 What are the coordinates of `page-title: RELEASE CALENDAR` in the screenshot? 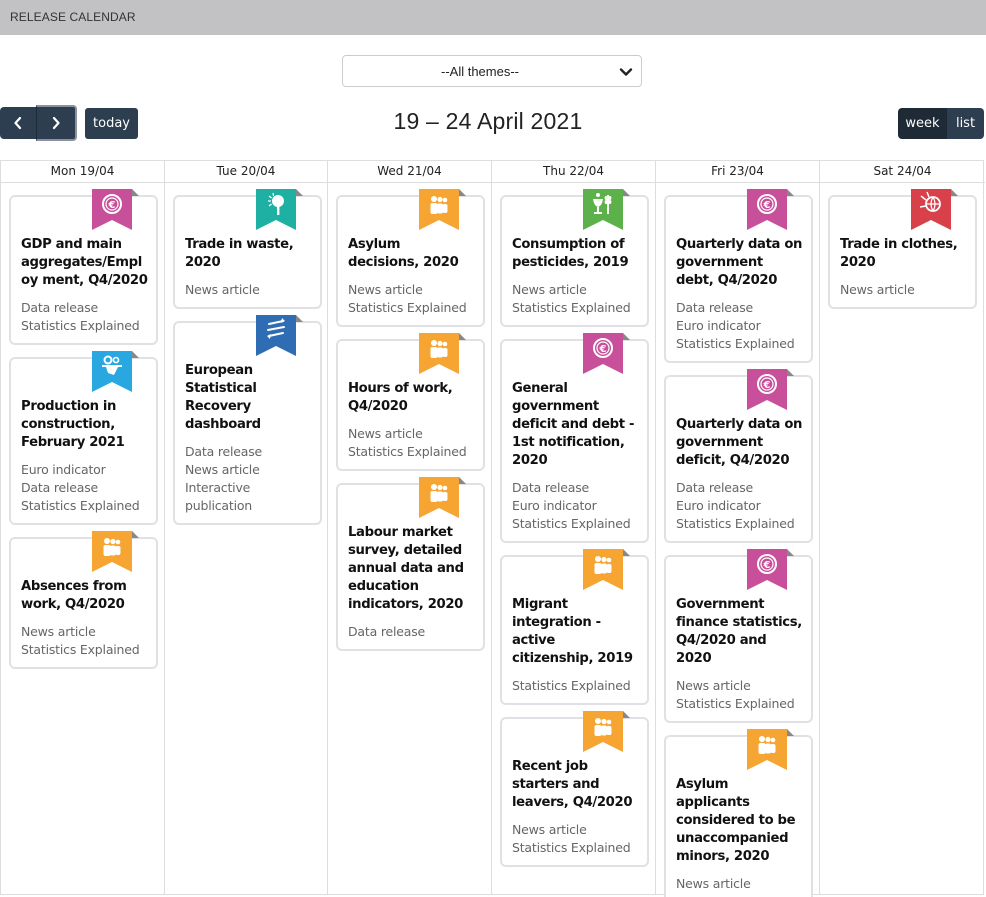 It's located at (73, 17).